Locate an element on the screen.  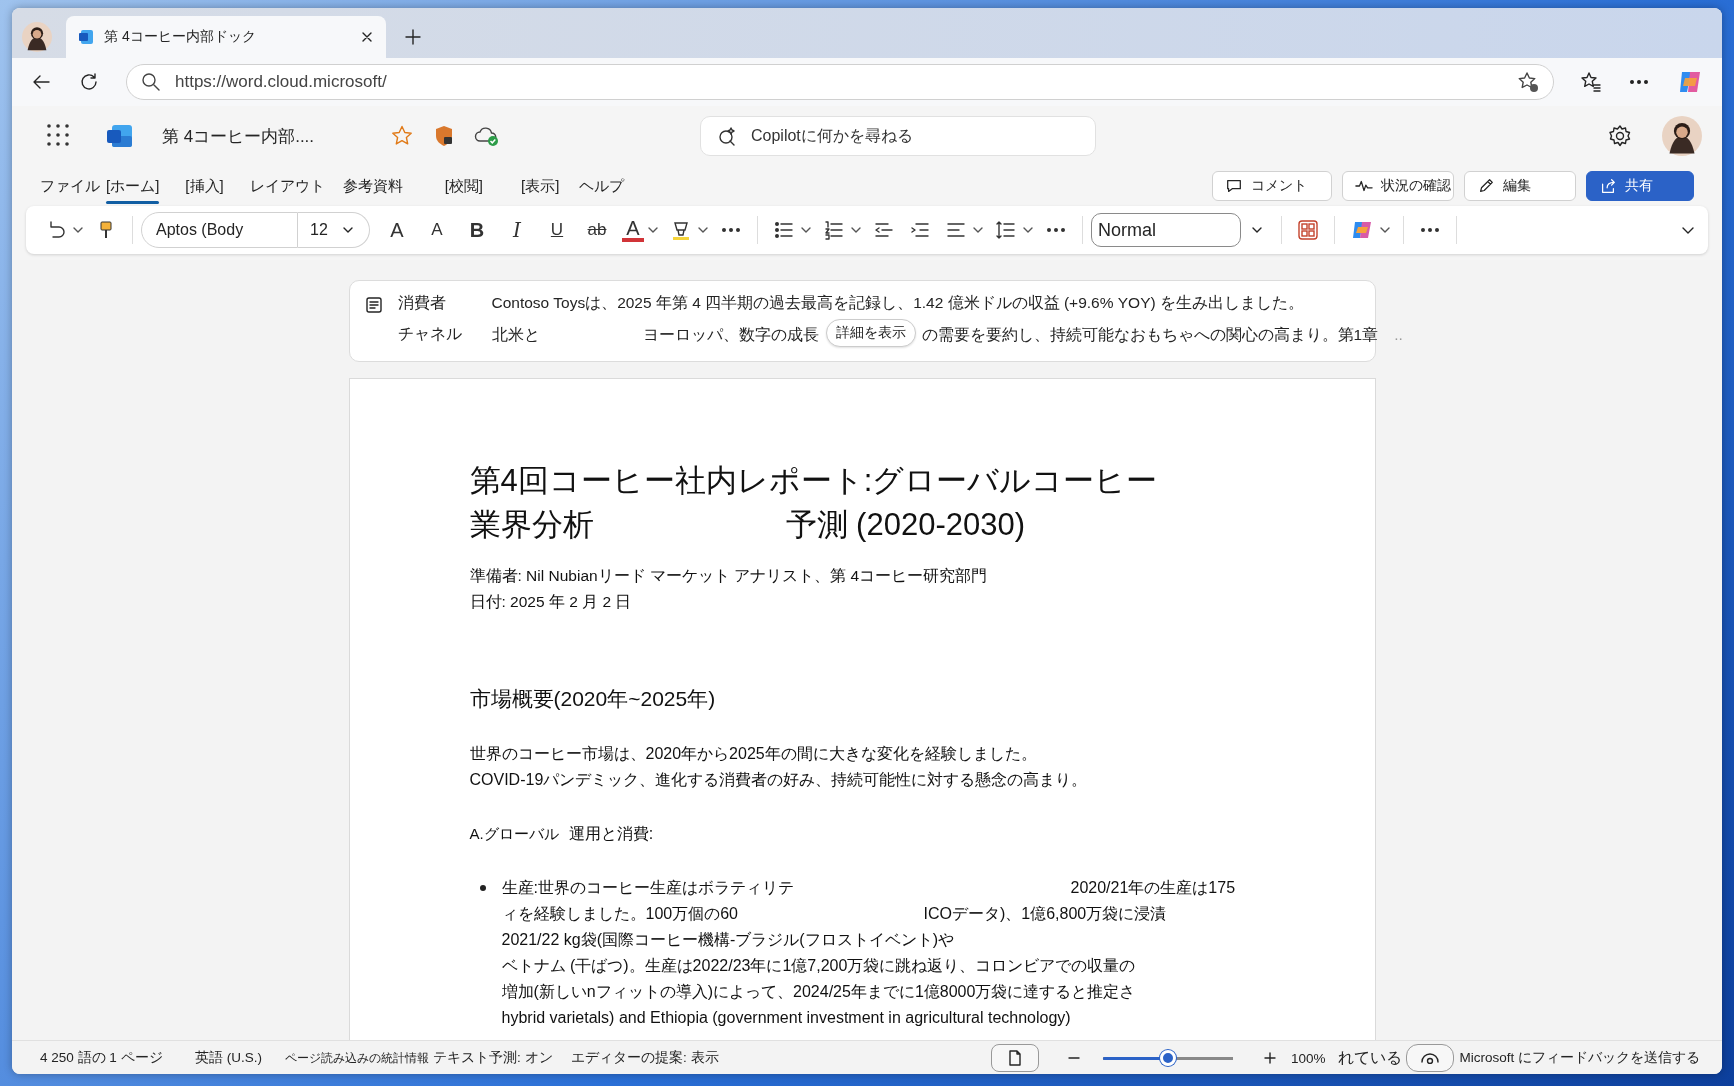
show-details-button: 詳細を表示 is located at coordinates (870, 333).